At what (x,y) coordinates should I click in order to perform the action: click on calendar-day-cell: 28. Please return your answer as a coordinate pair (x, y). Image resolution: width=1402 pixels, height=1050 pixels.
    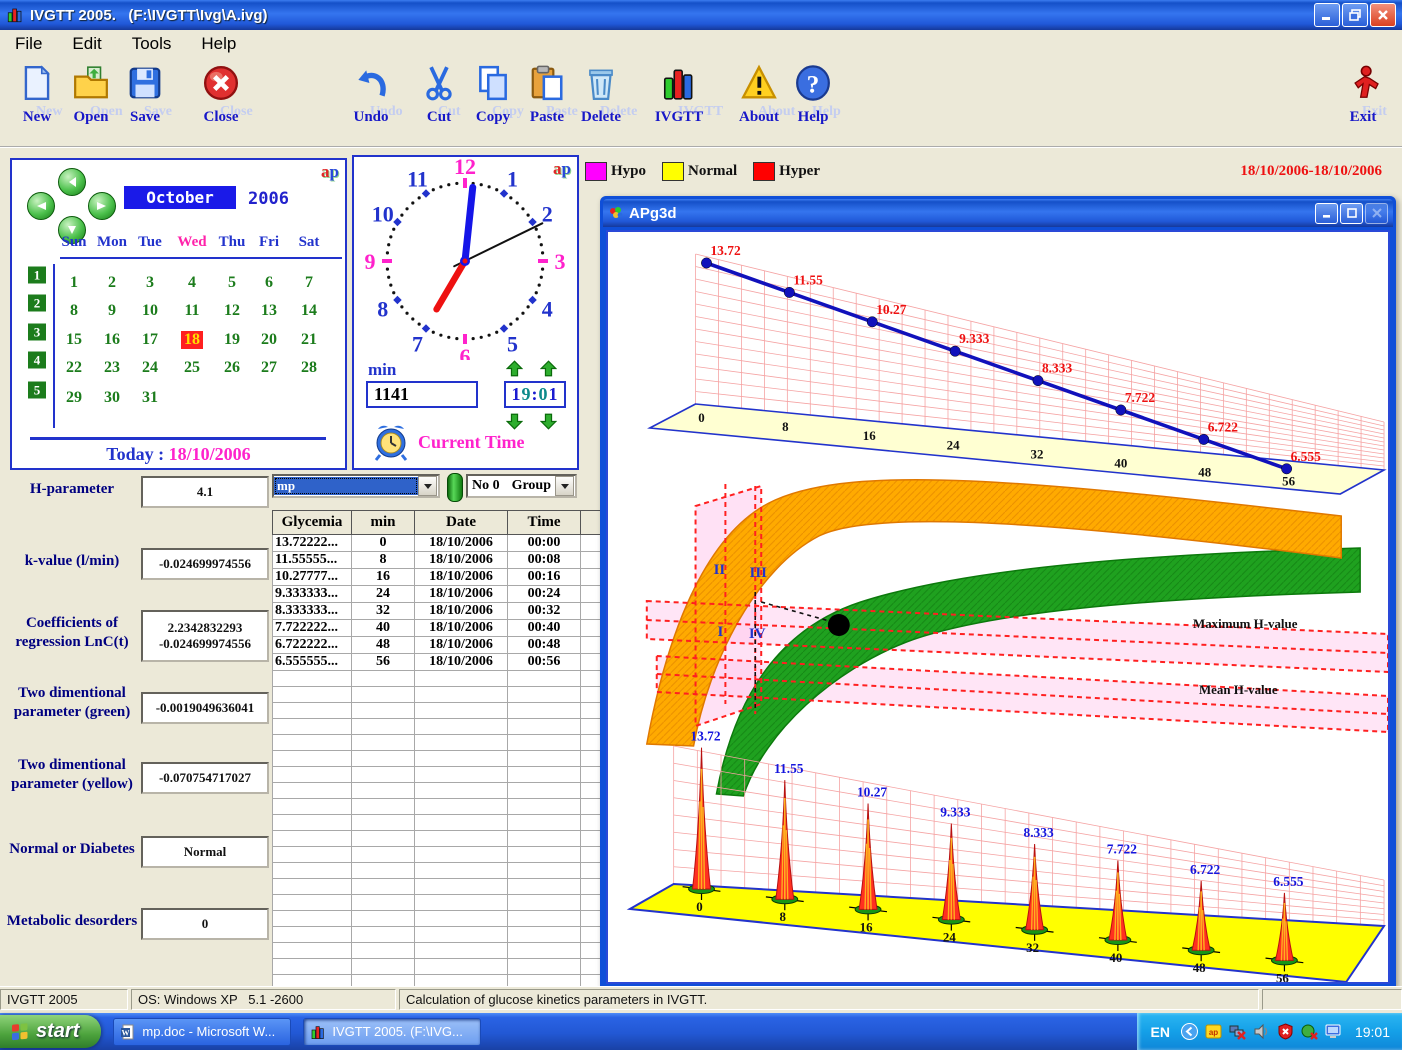
    Looking at the image, I should click on (309, 368).